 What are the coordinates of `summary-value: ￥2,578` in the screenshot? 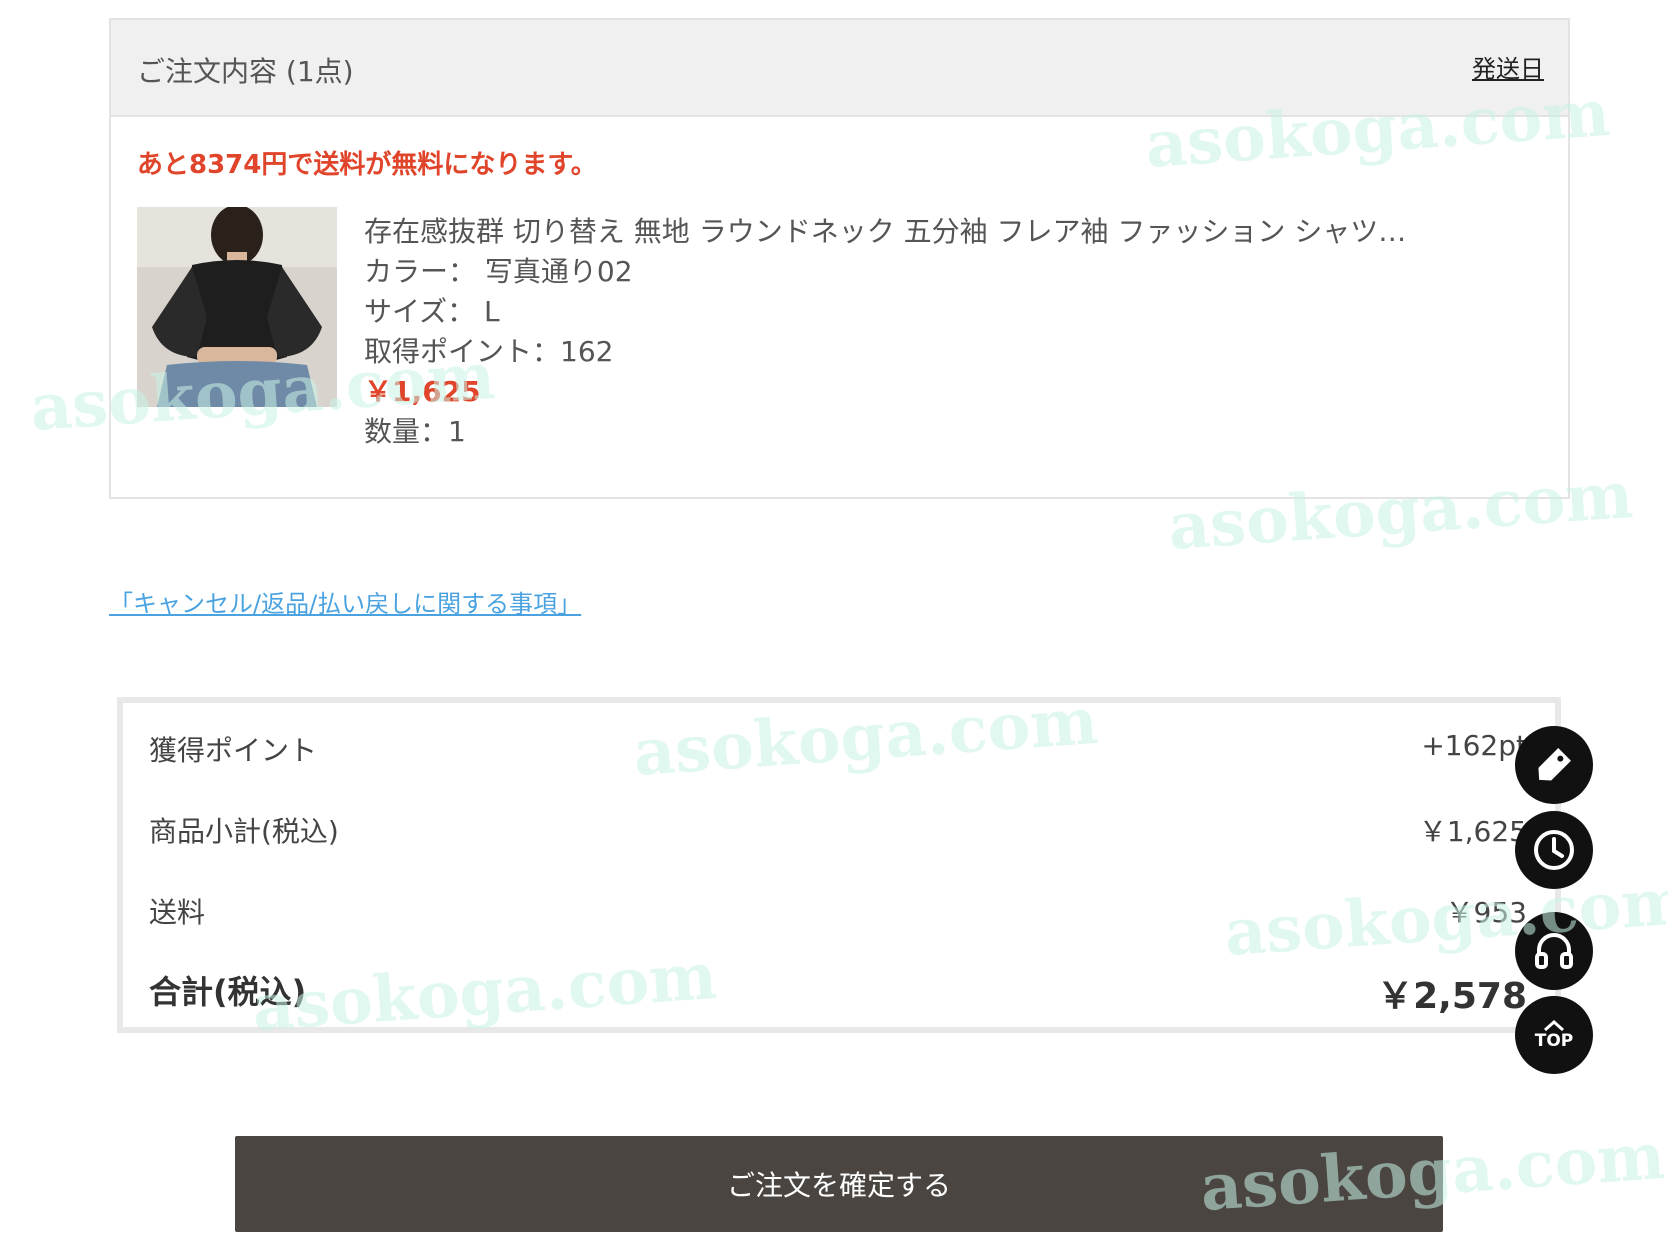 It's located at (1452, 996).